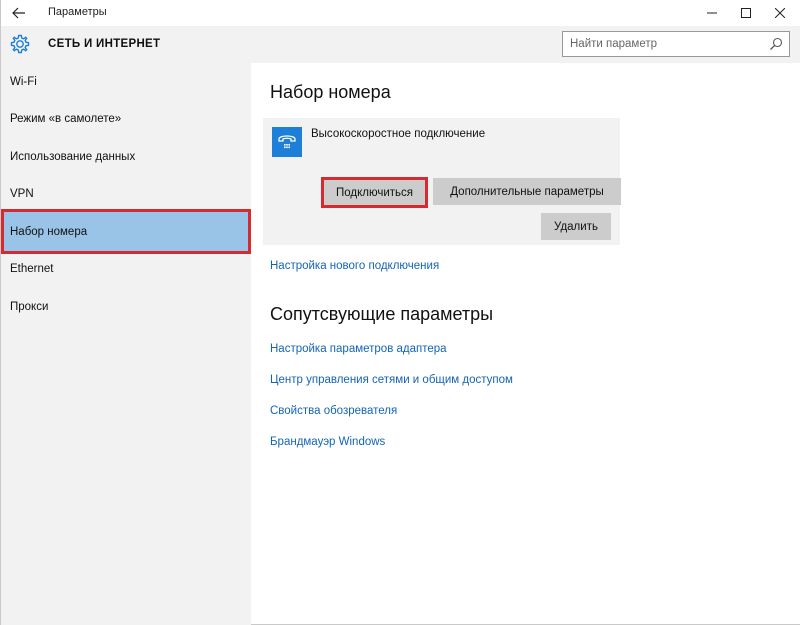  What do you see at coordinates (327, 442) in the screenshot?
I see `firewall-link: Брандмауэр Windows` at bounding box center [327, 442].